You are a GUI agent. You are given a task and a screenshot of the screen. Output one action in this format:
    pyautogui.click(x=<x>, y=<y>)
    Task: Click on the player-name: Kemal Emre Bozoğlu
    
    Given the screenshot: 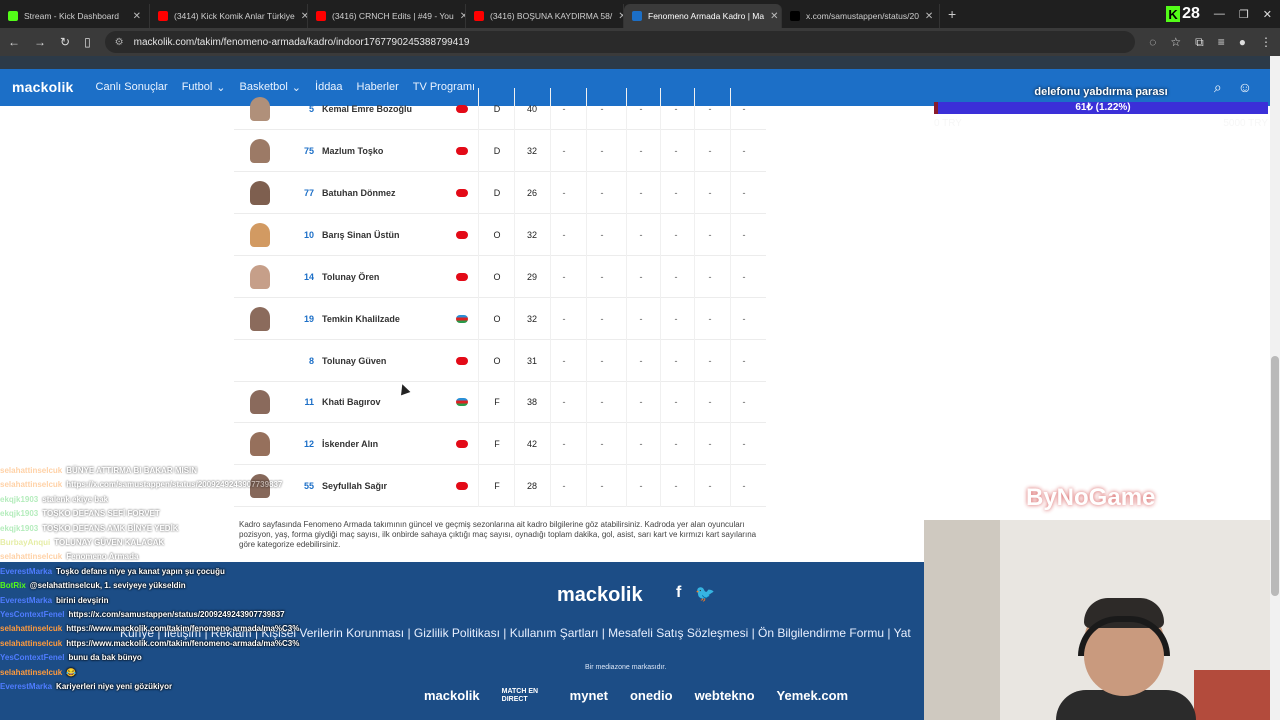 What is the action you would take?
    pyautogui.click(x=367, y=109)
    